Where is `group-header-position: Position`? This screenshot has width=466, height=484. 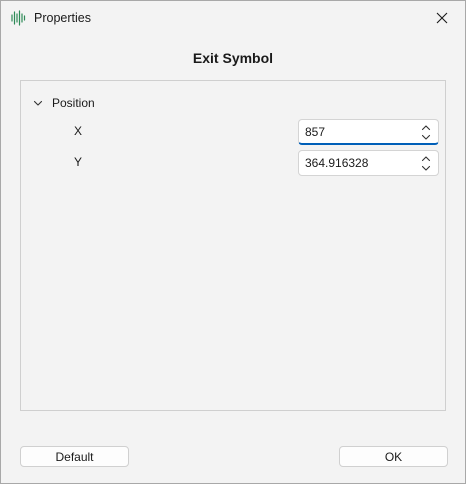 group-header-position: Position is located at coordinates (63, 103).